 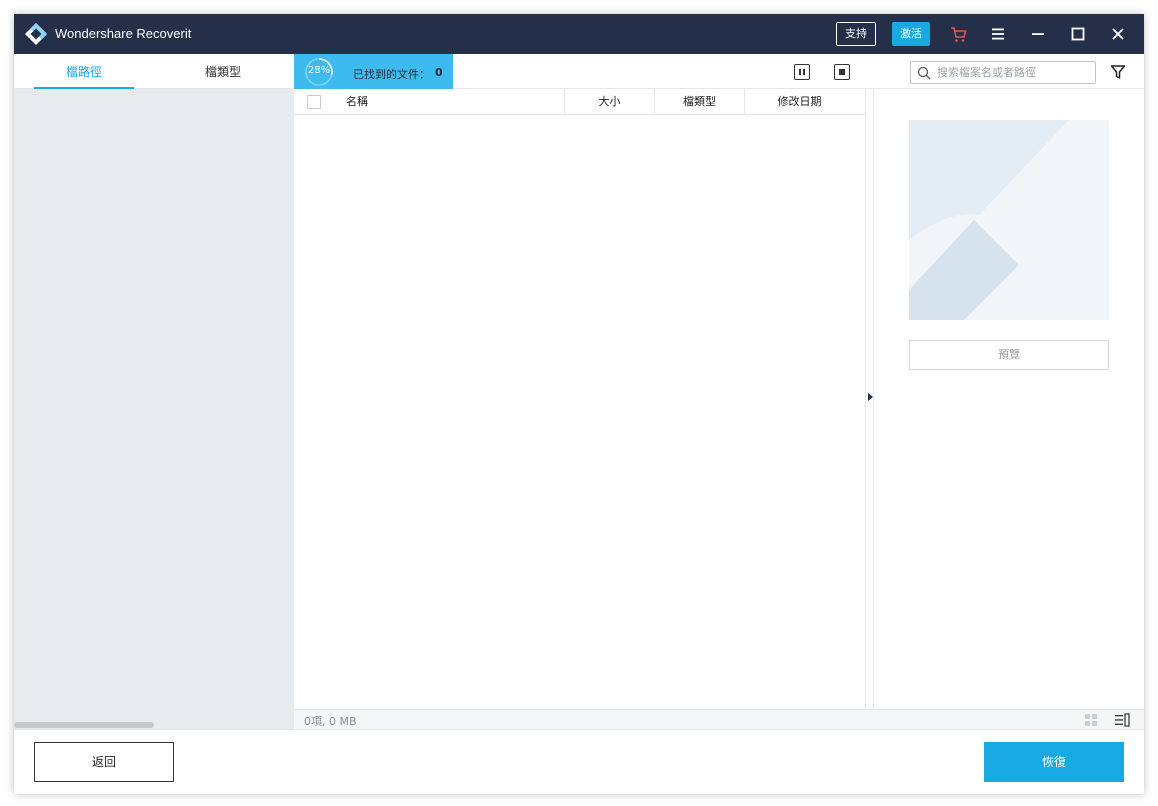 I want to click on column-header-modified-date: 修改日期, so click(x=799, y=102).